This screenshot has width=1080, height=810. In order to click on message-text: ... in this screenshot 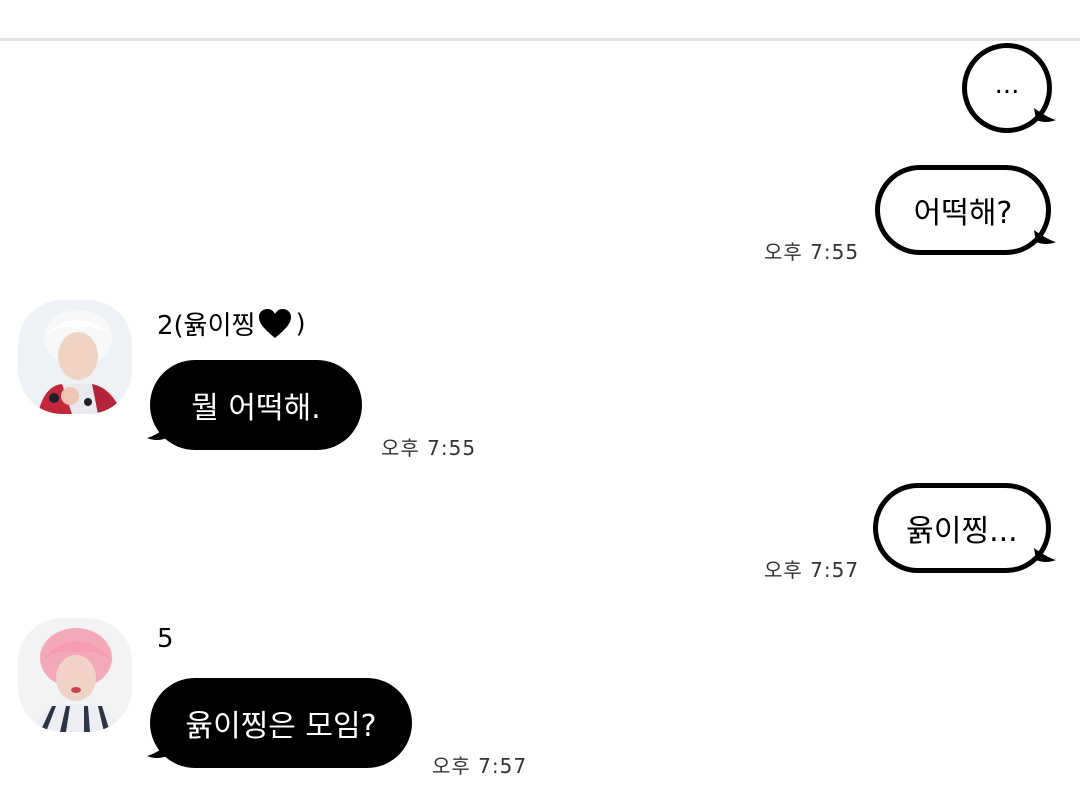, I will do `click(1007, 85)`.